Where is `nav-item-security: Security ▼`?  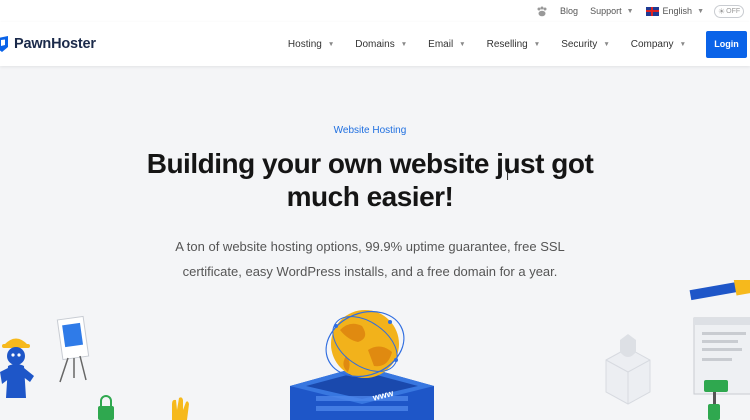 nav-item-security: Security ▼ is located at coordinates (585, 44).